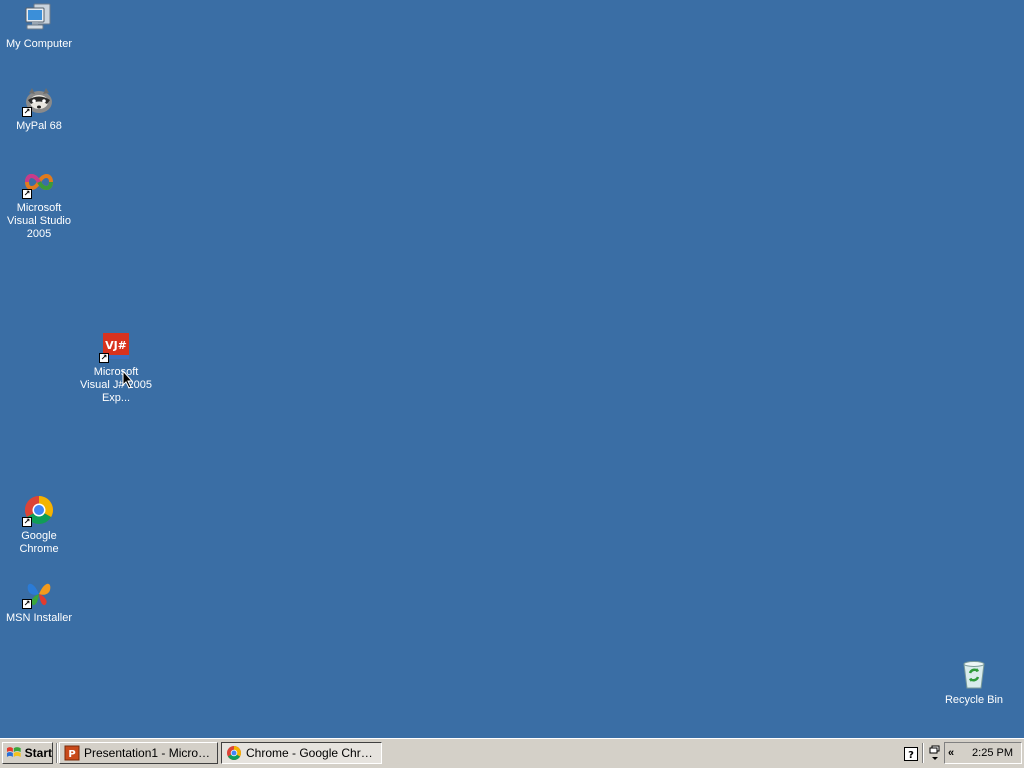 This screenshot has height=768, width=1024. I want to click on desktop-icon-google-chrome: ↗ Google Chrome, so click(39, 525).